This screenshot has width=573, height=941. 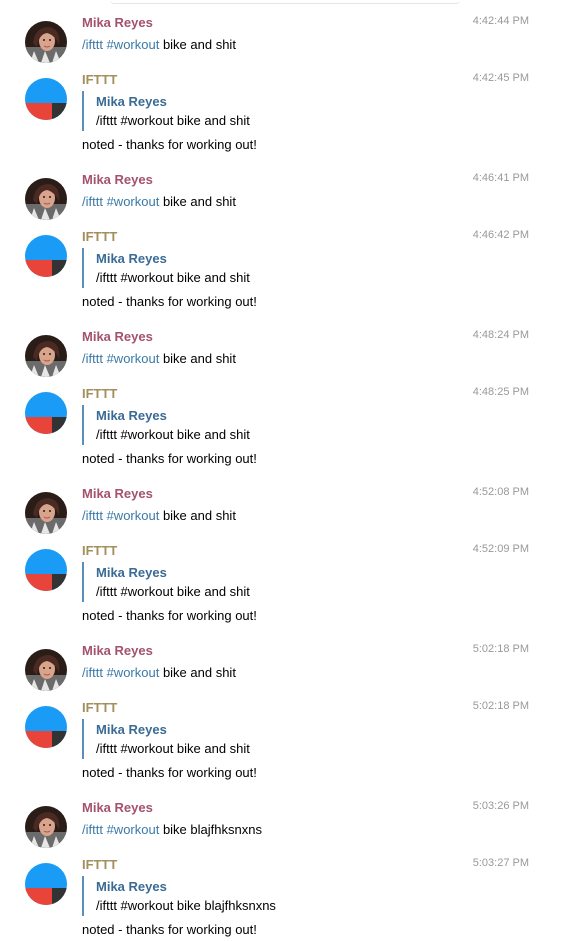 I want to click on message-body: bike blajfhksnxns, so click(x=210, y=829).